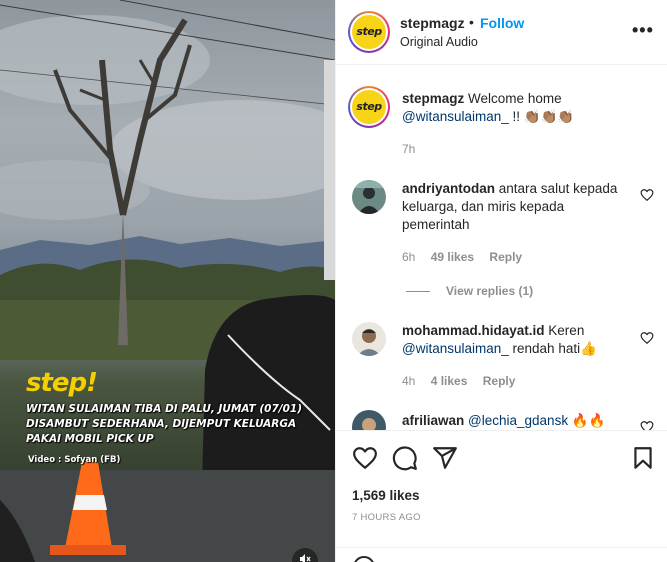 The width and height of the screenshot is (667, 562). Describe the element at coordinates (452, 257) in the screenshot. I see `comment-likes: 49 likes` at that location.